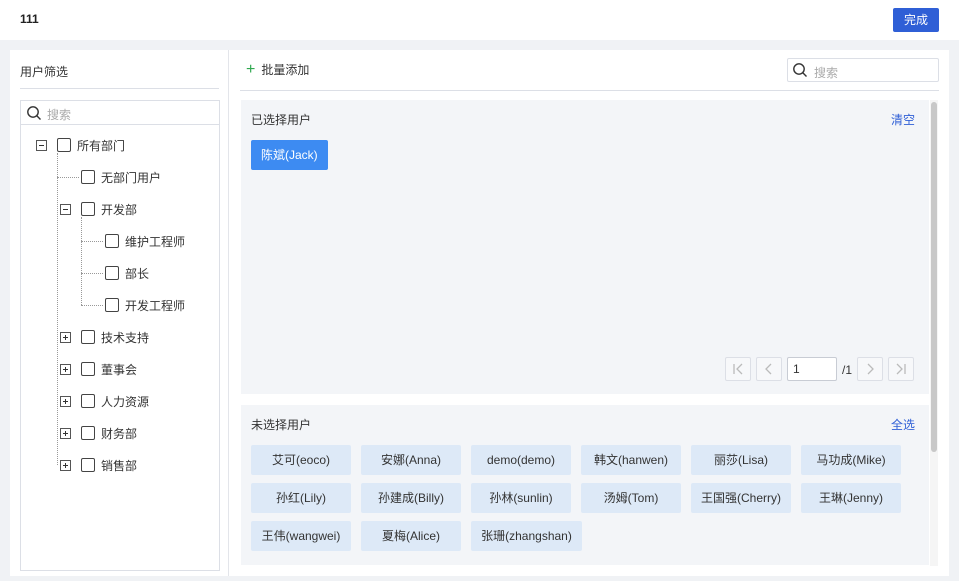 Image resolution: width=959 pixels, height=581 pixels. What do you see at coordinates (301, 460) in the screenshot?
I see `user-chip: 艾可(eoco)` at bounding box center [301, 460].